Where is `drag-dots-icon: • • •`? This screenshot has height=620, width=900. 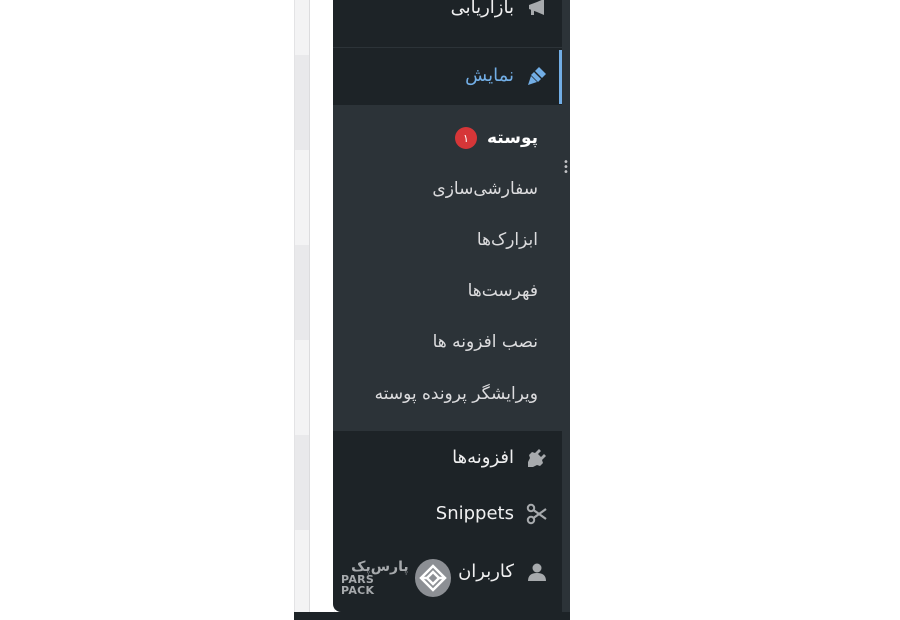 drag-dots-icon: • • • is located at coordinates (566, 167).